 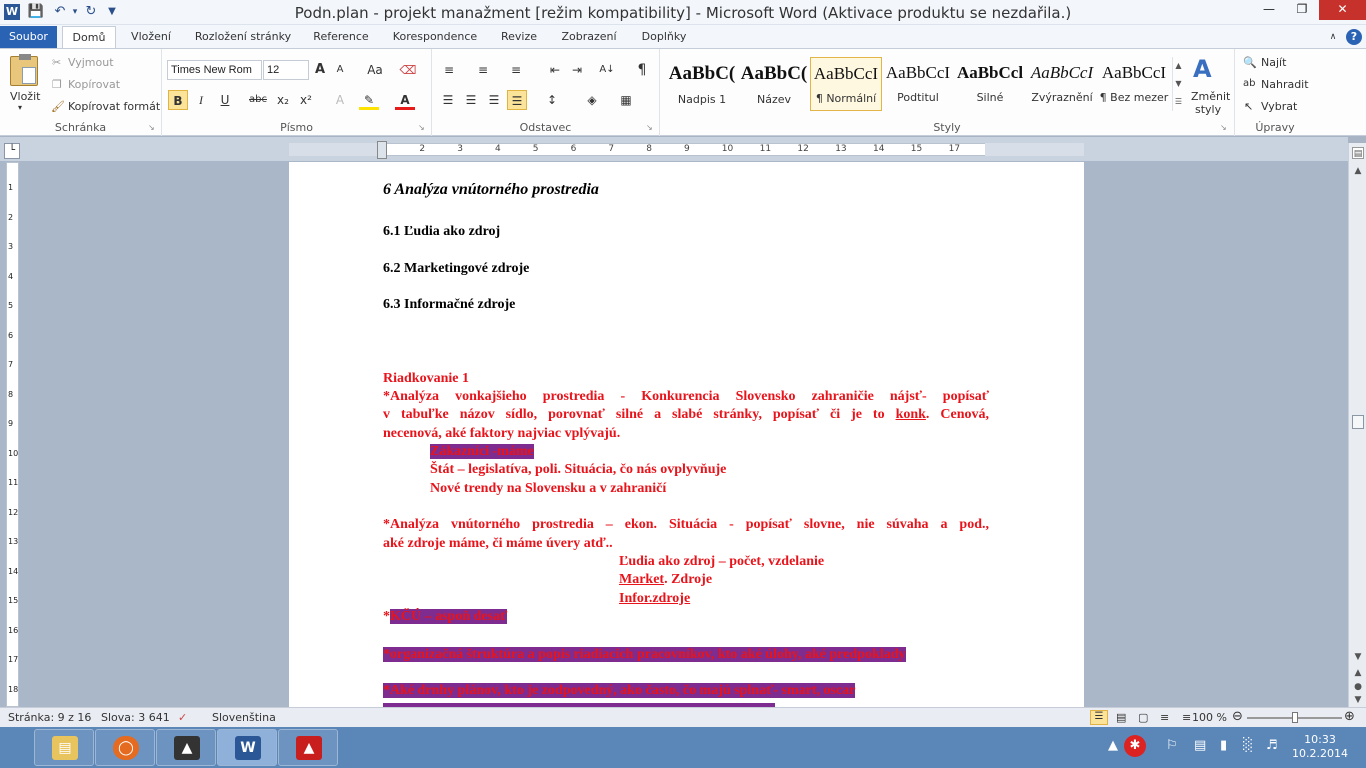 I want to click on next-page-icon: ▼, so click(x=1358, y=700).